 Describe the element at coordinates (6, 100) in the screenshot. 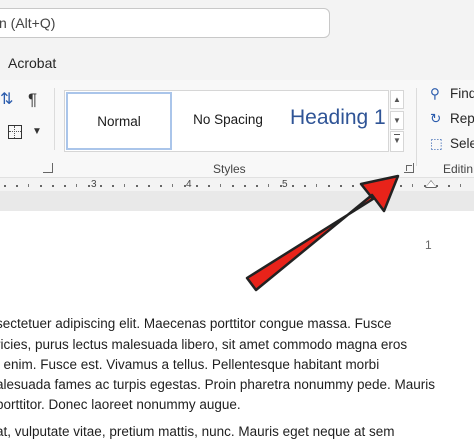

I see `sort-icon: ⇅` at that location.